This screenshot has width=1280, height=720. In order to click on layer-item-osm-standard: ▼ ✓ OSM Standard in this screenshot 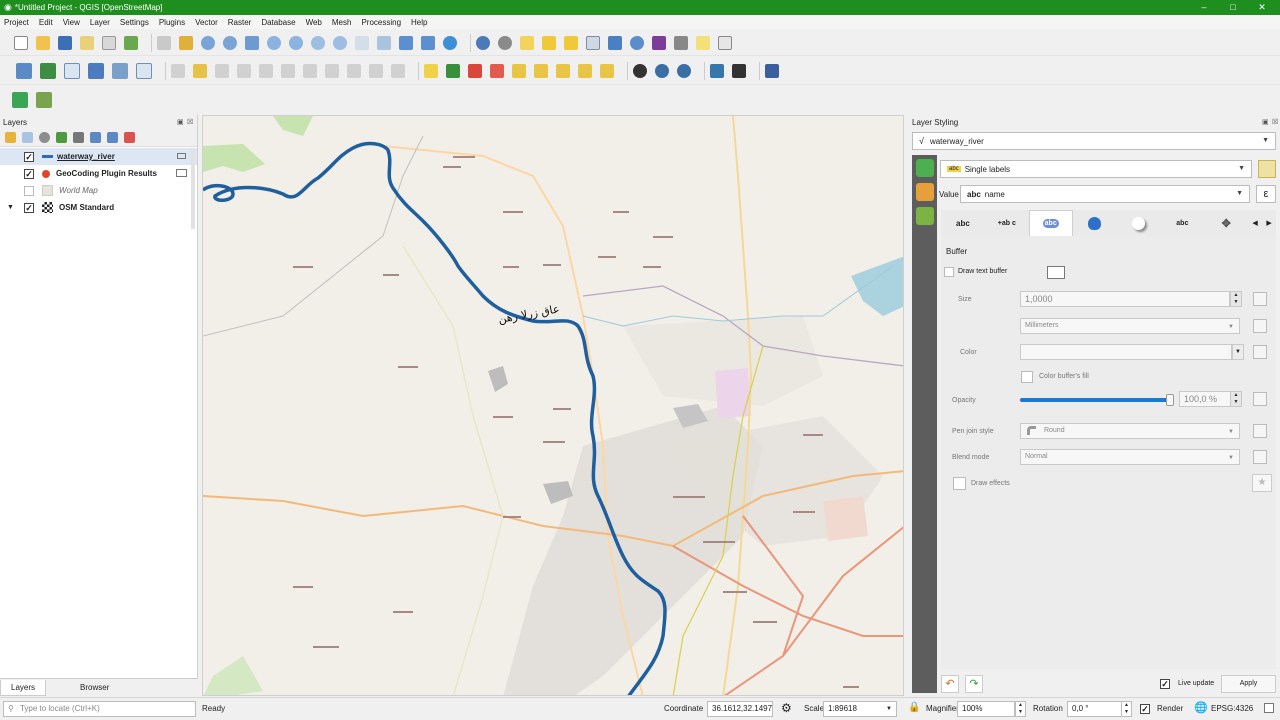, I will do `click(98, 207)`.